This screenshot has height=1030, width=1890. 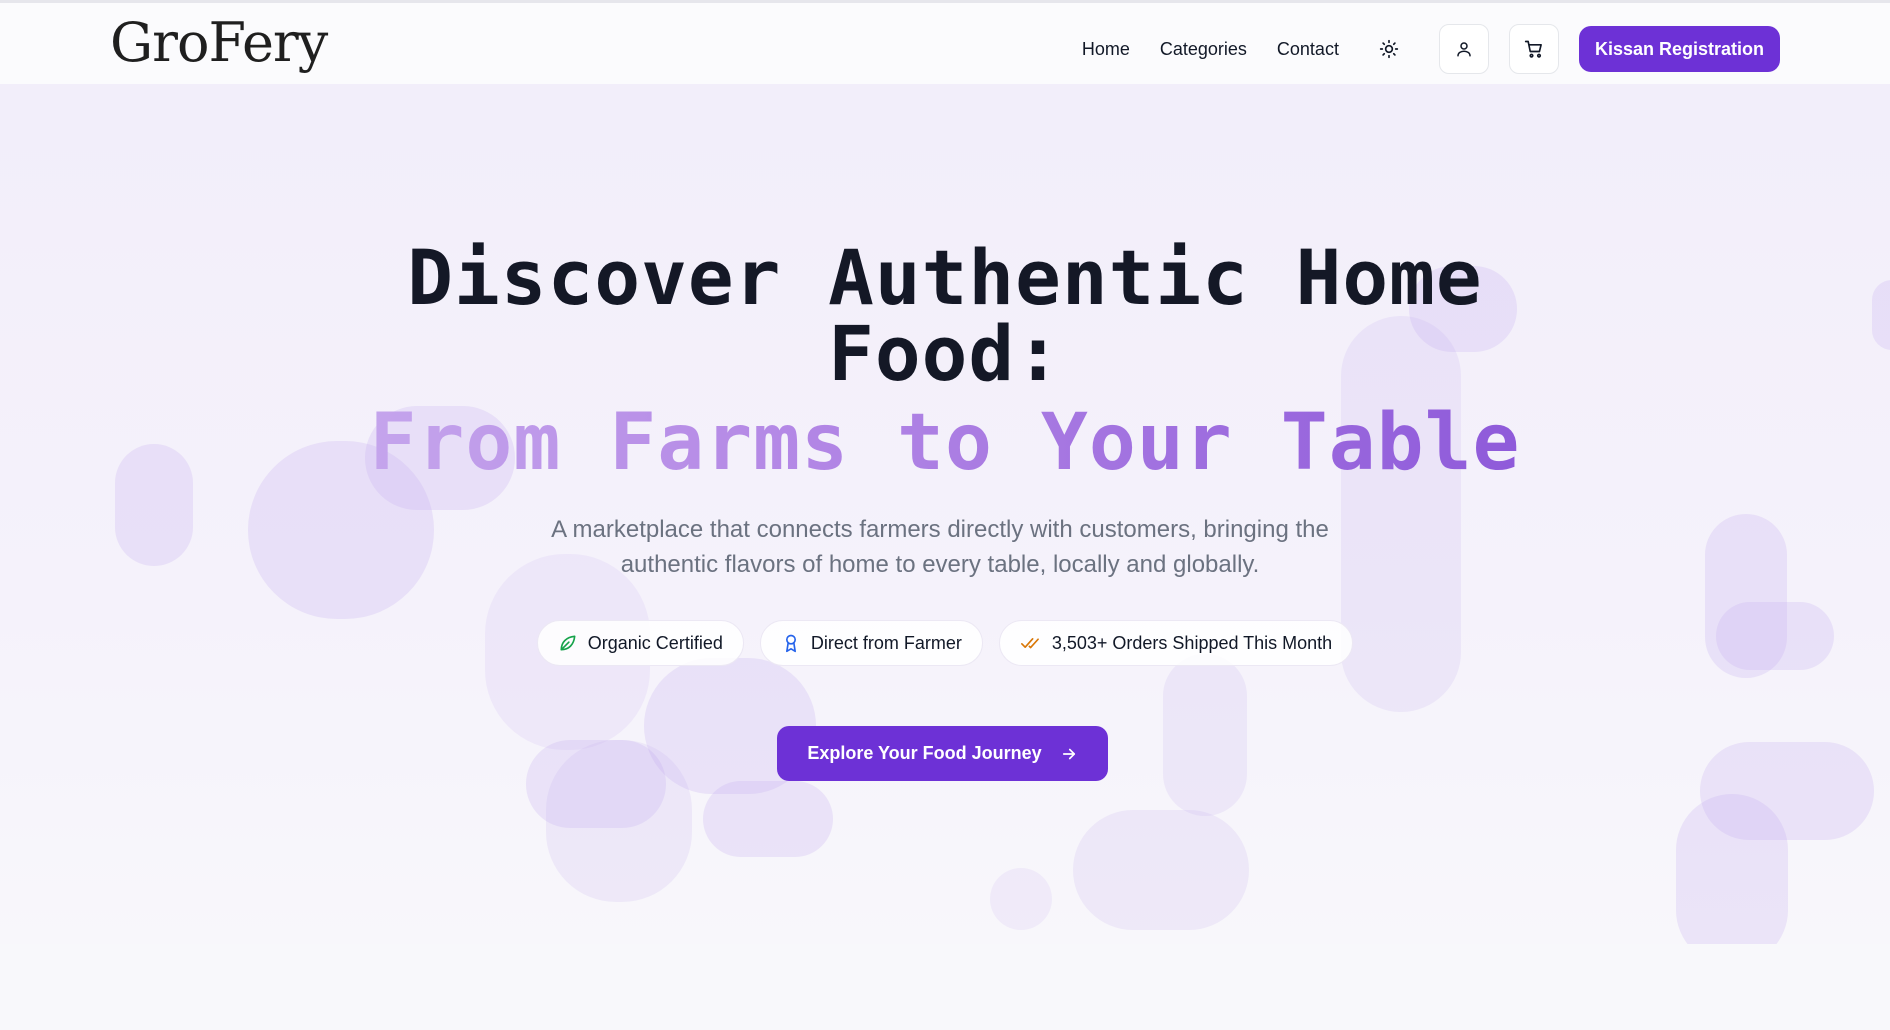 I want to click on account-button, so click(x=1463, y=49).